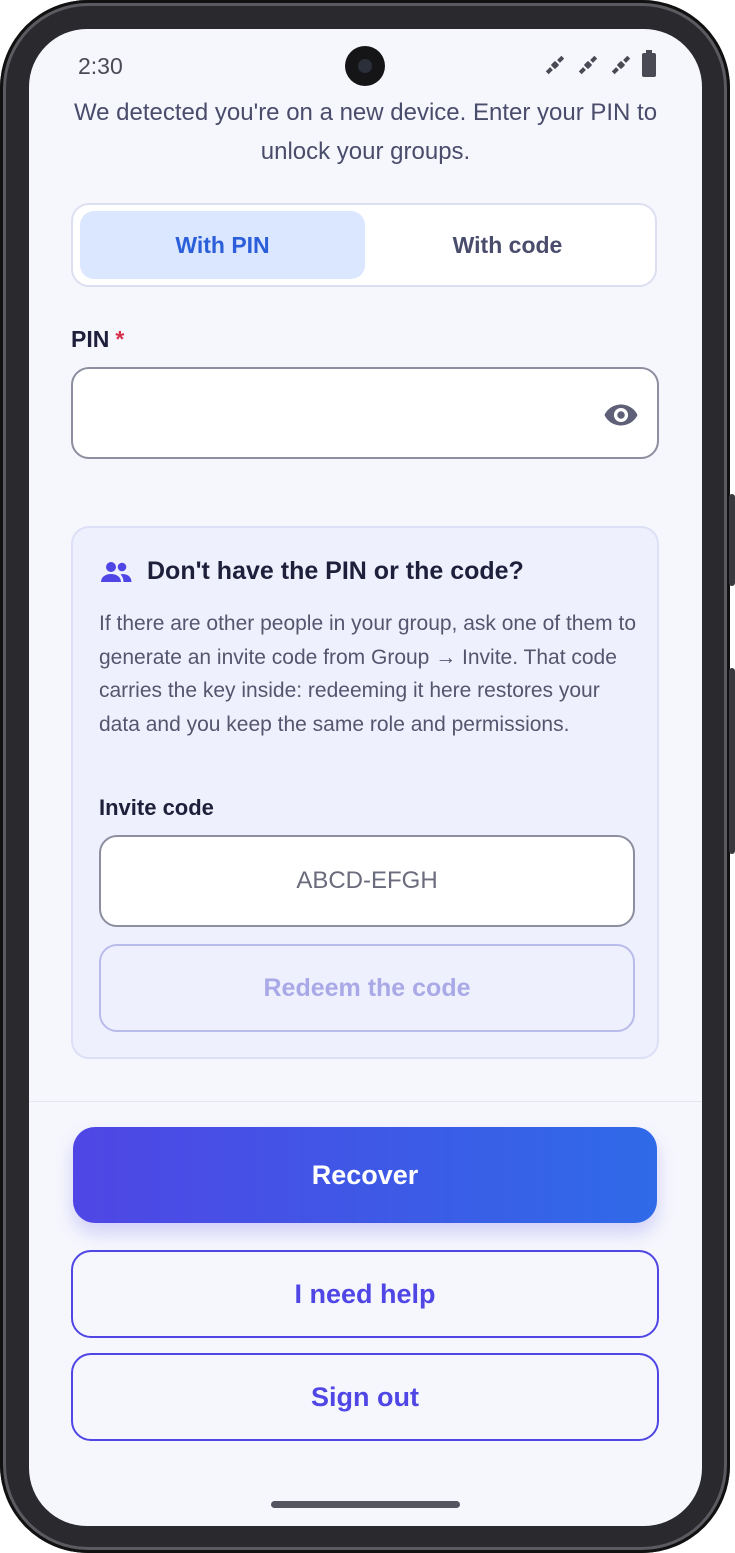 This screenshot has width=735, height=1553. Describe the element at coordinates (367, 988) in the screenshot. I see `redeem-code-button: Redeem the code` at that location.